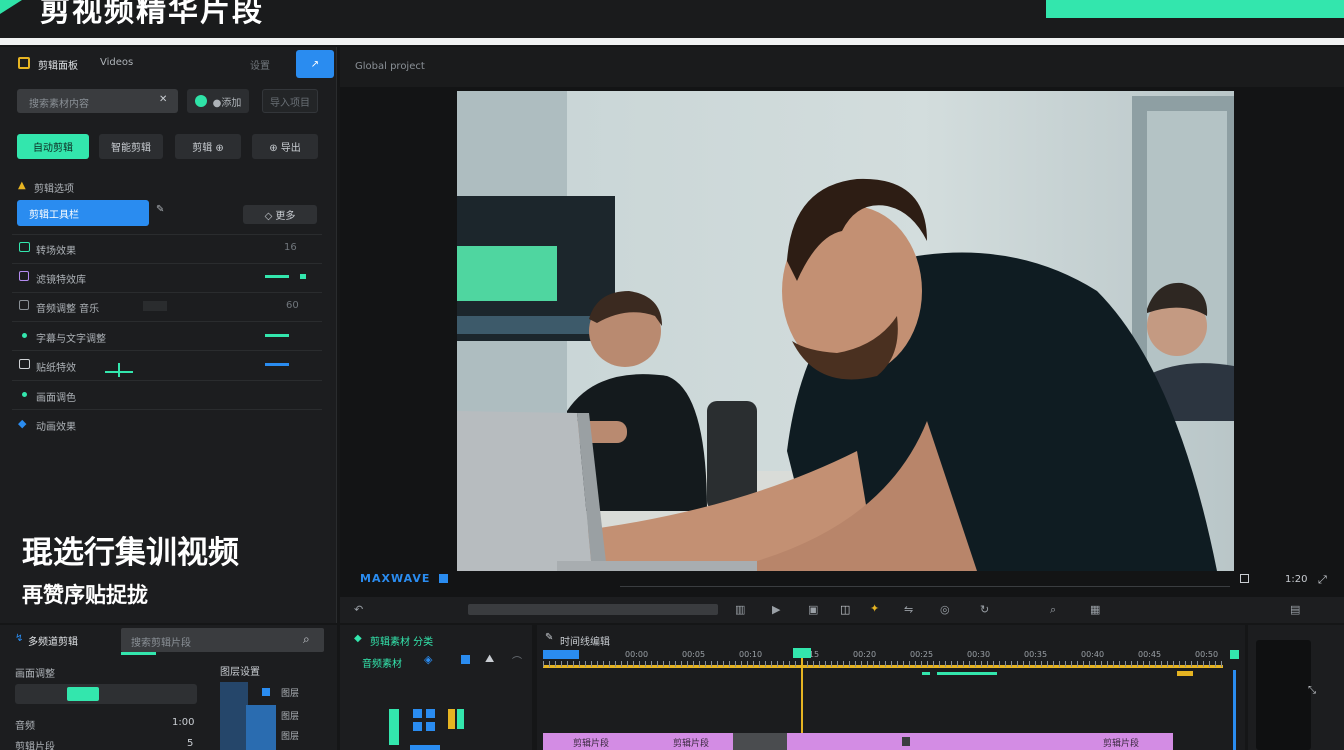 This screenshot has width=1344, height=750. What do you see at coordinates (56, 396) in the screenshot?
I see `row-color-label: 画面调色` at bounding box center [56, 396].